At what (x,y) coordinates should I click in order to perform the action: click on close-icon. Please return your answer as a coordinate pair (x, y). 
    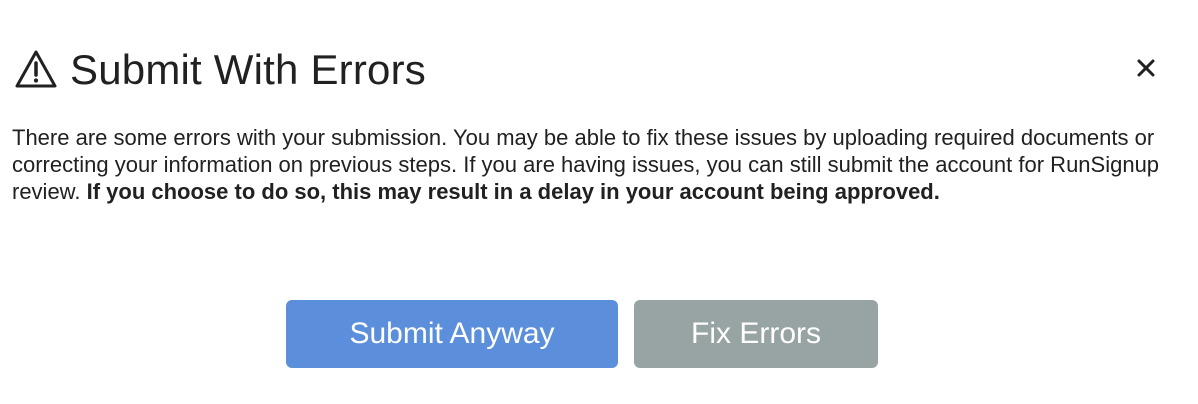
    Looking at the image, I should click on (1146, 70).